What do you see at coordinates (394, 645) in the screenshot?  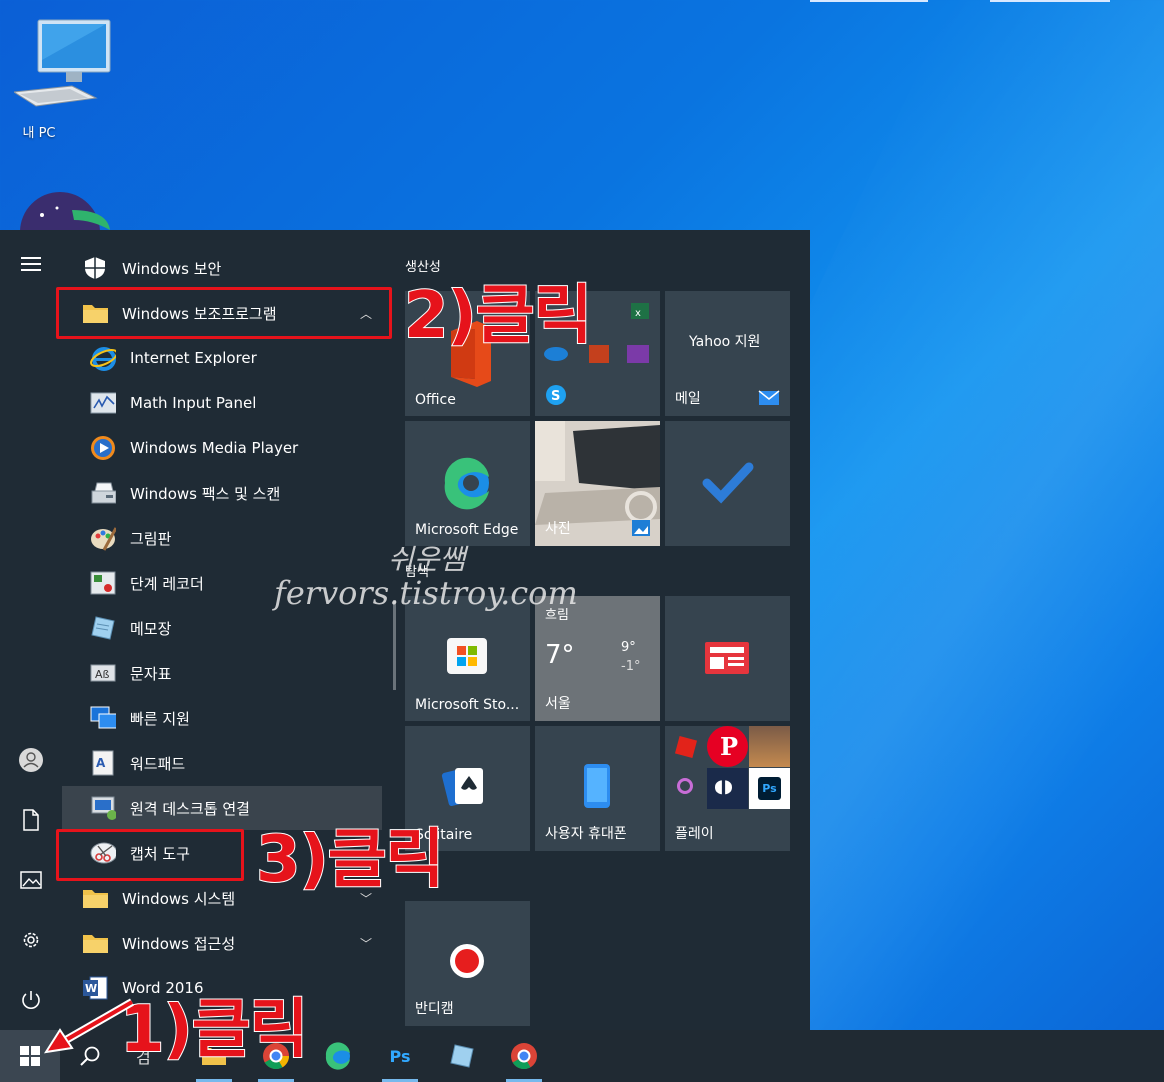 I see `app-list-scrollbar` at bounding box center [394, 645].